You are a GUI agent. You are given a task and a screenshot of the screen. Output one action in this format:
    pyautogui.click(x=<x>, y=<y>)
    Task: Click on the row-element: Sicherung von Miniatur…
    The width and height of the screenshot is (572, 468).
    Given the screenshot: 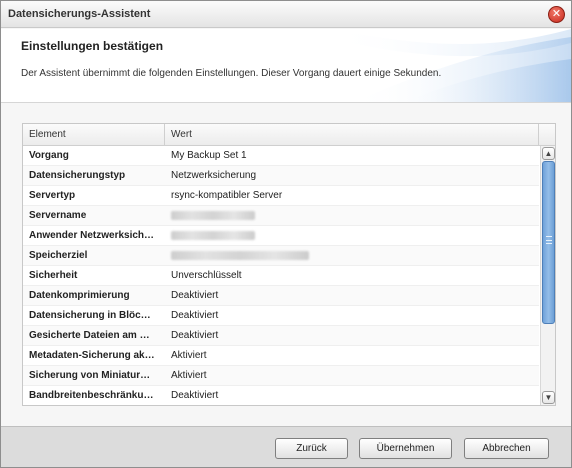 What is the action you would take?
    pyautogui.click(x=90, y=375)
    